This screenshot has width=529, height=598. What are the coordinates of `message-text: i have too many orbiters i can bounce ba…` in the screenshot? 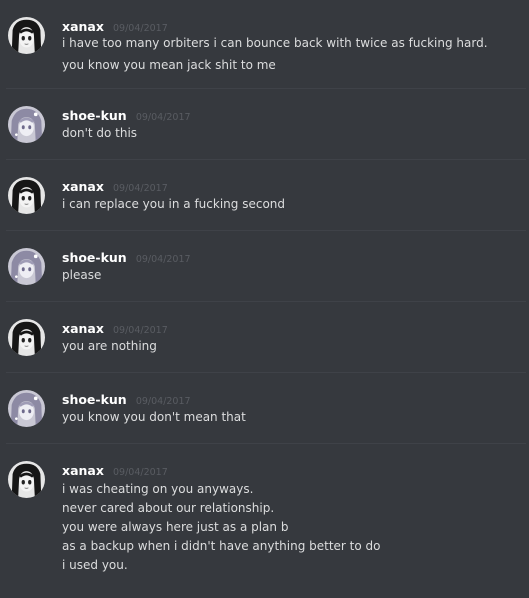 It's located at (275, 43).